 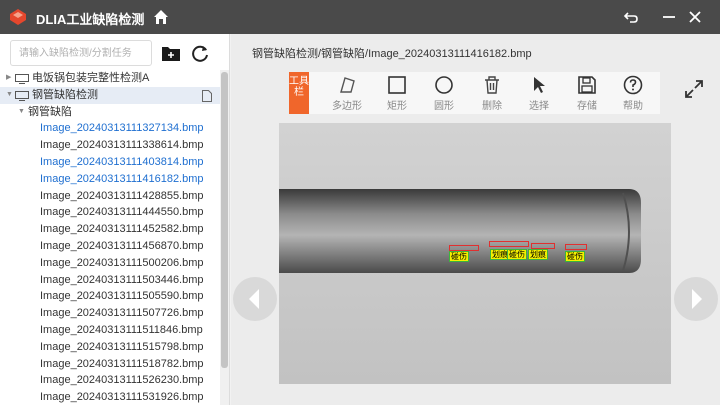 I want to click on document-icon, so click(x=207, y=95).